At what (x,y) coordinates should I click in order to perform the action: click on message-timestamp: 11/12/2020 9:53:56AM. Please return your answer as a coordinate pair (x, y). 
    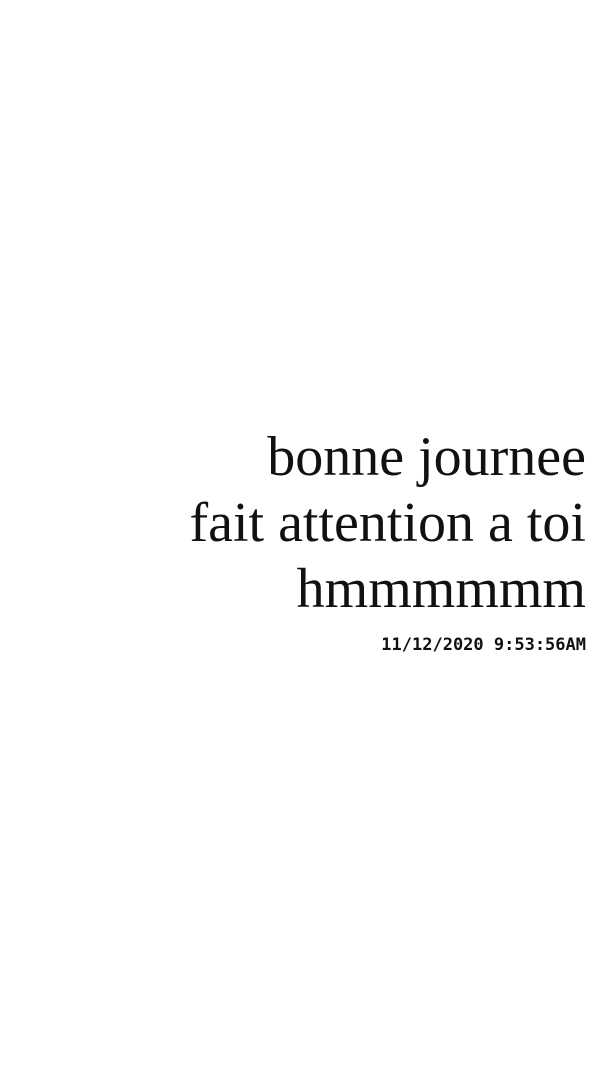
    Looking at the image, I should click on (483, 645).